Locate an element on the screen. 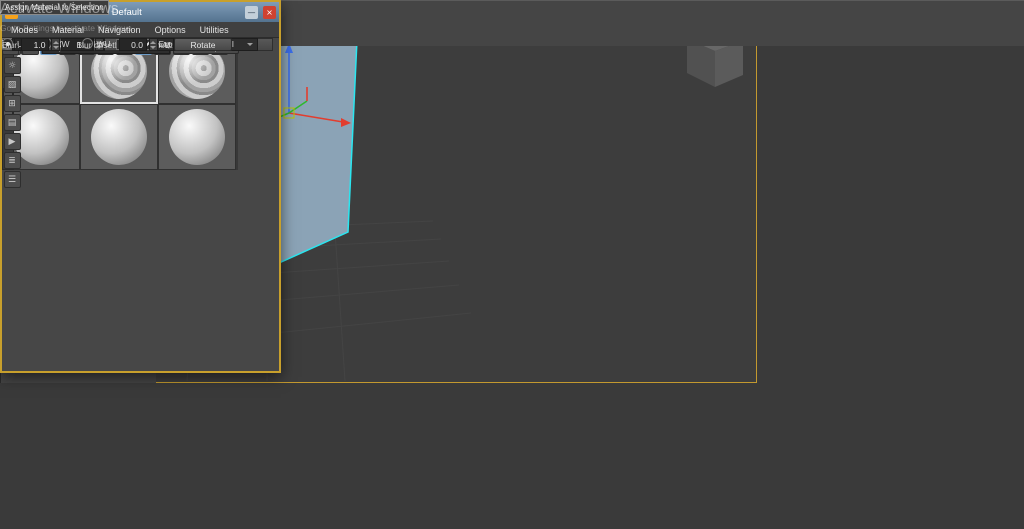 The height and width of the screenshot is (529, 1024). me-menu-modes: Modes is located at coordinates (24, 29).